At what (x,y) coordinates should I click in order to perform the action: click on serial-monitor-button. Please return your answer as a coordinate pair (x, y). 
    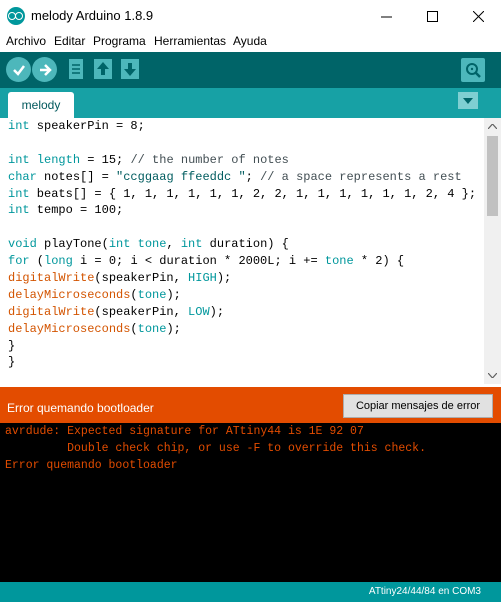
    Looking at the image, I should click on (473, 70).